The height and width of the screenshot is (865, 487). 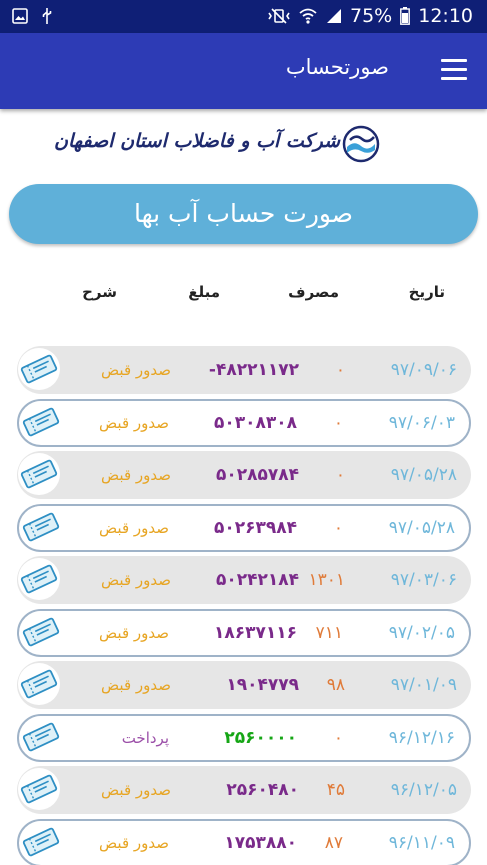 I want to click on row-usage: ۴۵, so click(x=335, y=790).